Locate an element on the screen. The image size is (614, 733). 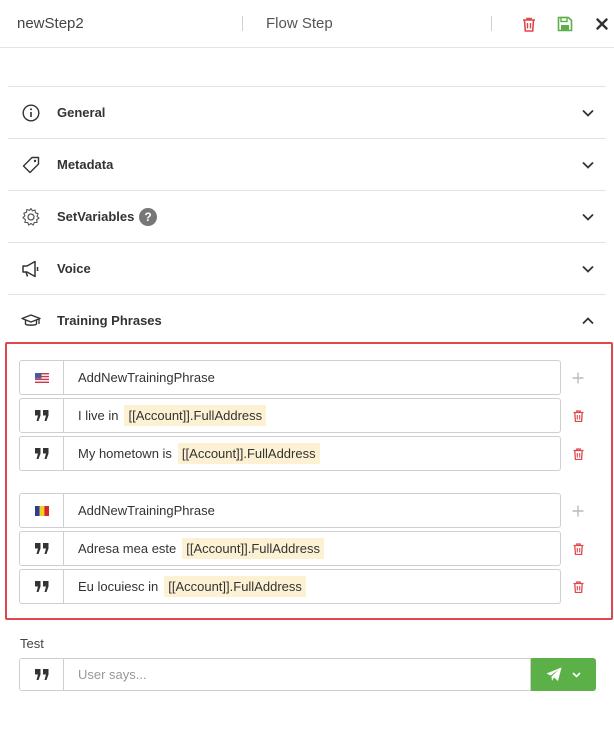
section-setvariables: SetVariables ? is located at coordinates (307, 216).